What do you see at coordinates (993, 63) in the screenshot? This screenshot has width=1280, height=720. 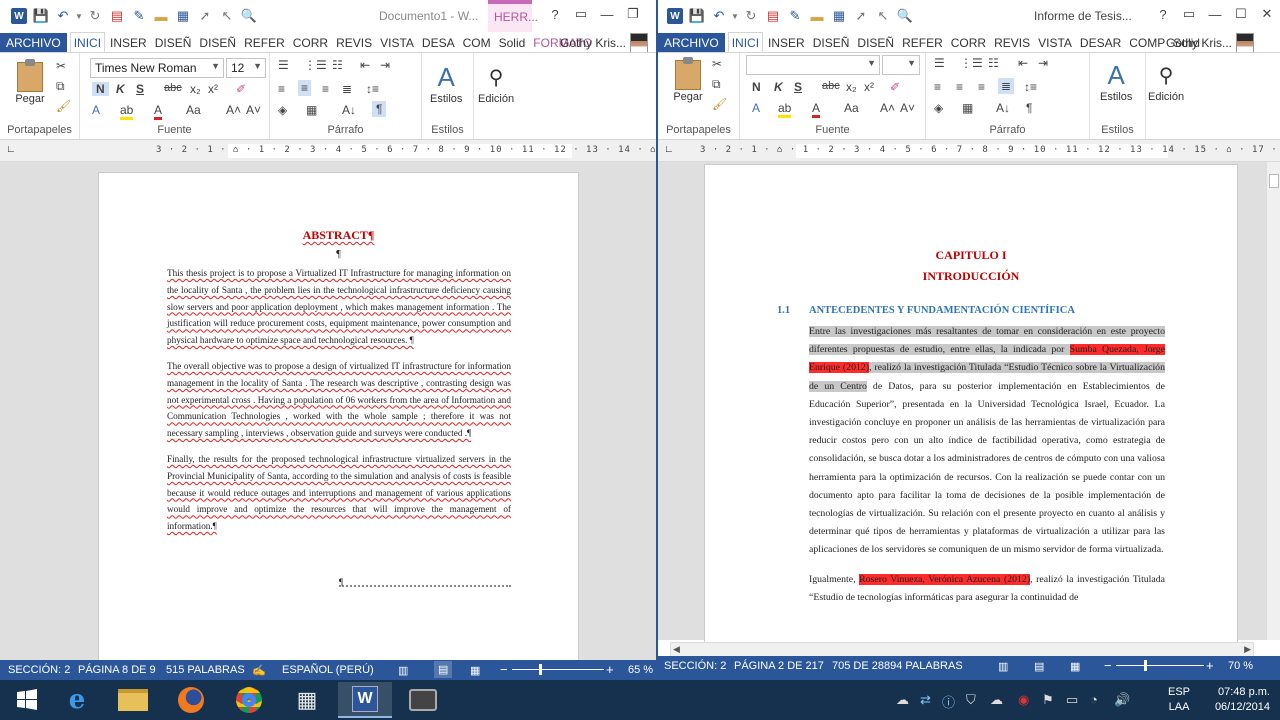 I see `multilevel-list-icon: ☷` at bounding box center [993, 63].